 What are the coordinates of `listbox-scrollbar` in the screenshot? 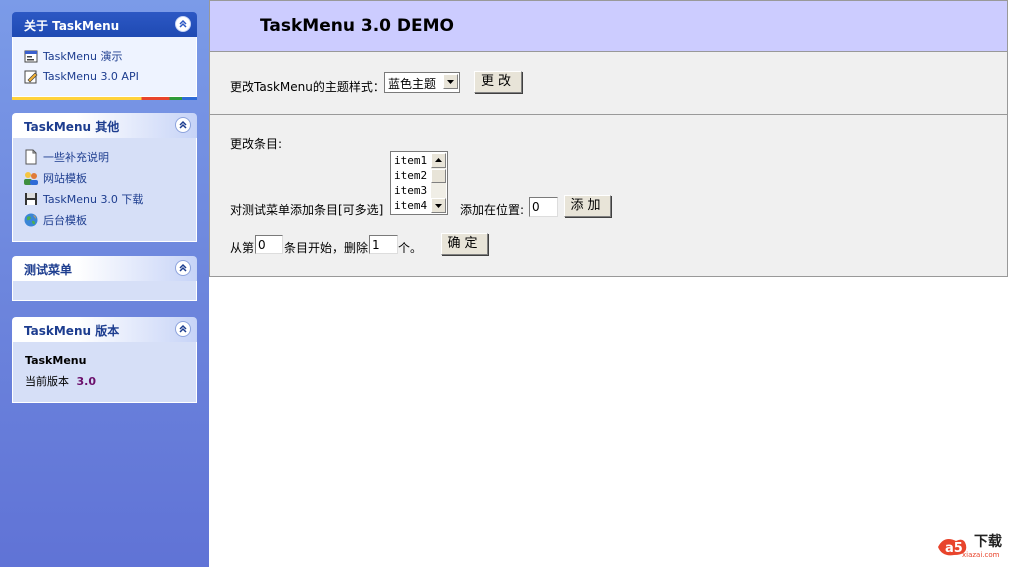 It's located at (438, 183).